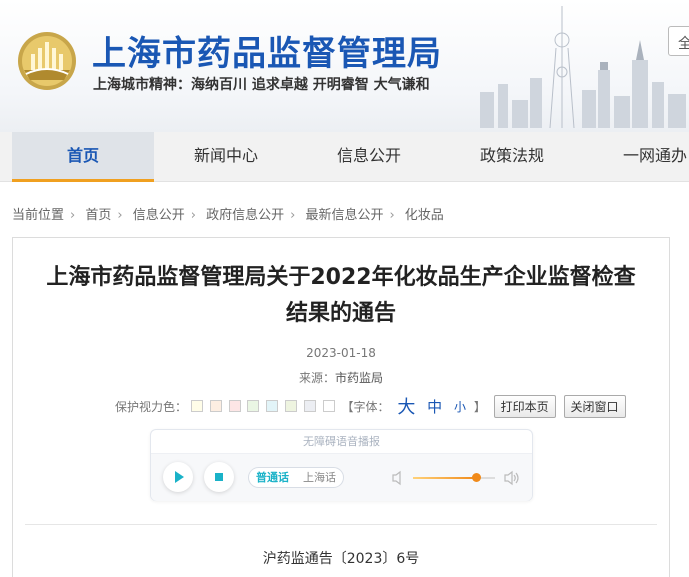  I want to click on breadcrumb: 当前位置 › 首页 › 信息公开 › 政府信息公开 › 最新信息公开 › 化妆品, so click(228, 213).